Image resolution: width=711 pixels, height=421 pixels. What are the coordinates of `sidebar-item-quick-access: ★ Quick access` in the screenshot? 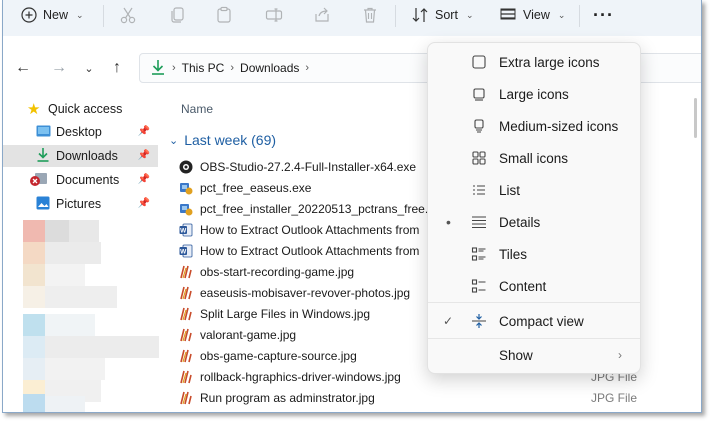 It's located at (80, 109).